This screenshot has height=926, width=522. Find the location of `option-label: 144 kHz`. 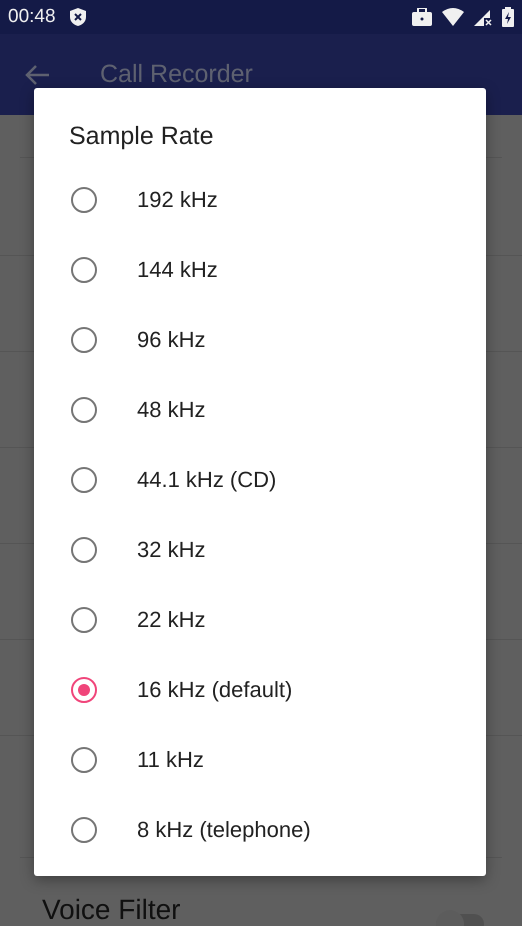

option-label: 144 kHz is located at coordinates (177, 270).